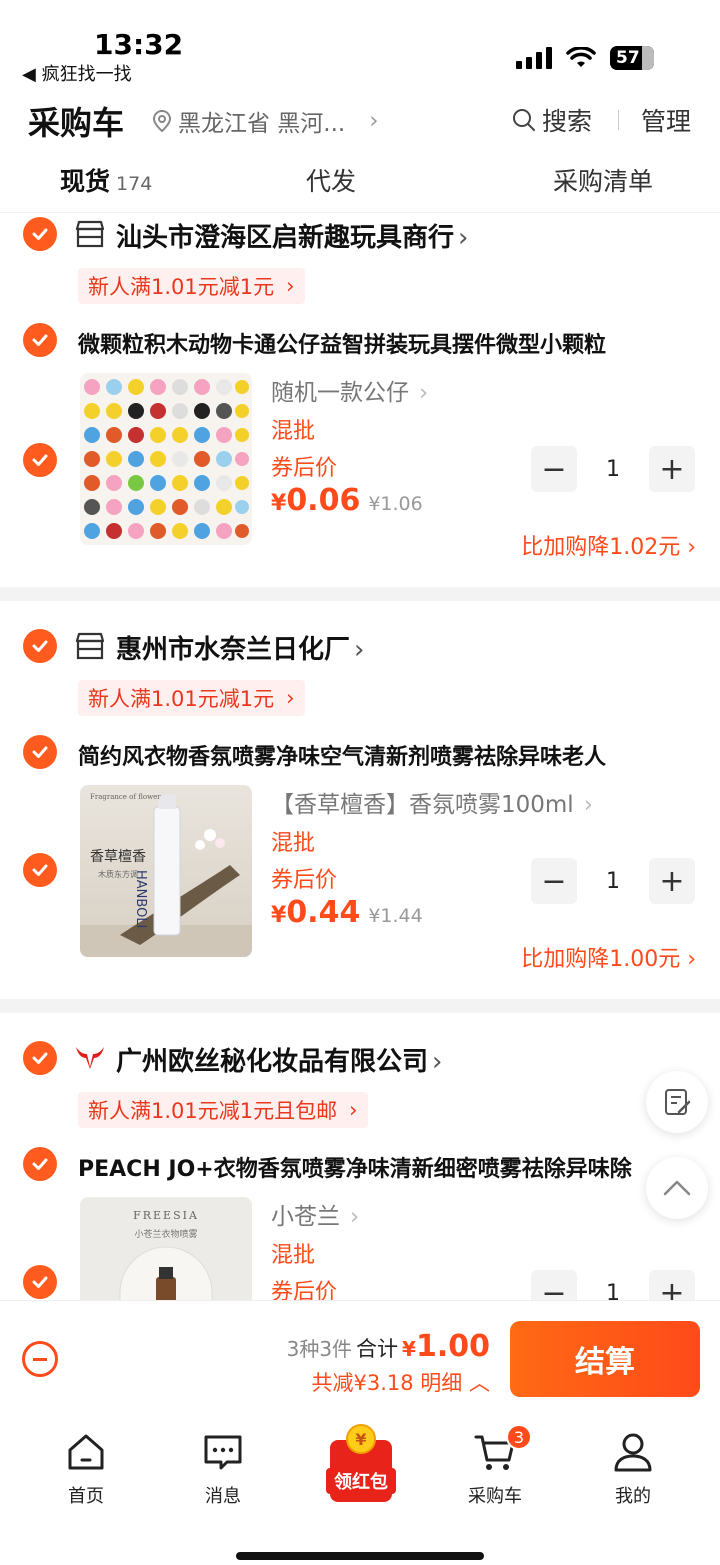 The width and height of the screenshot is (720, 1565). I want to click on tab-label: 现货, so click(85, 181).